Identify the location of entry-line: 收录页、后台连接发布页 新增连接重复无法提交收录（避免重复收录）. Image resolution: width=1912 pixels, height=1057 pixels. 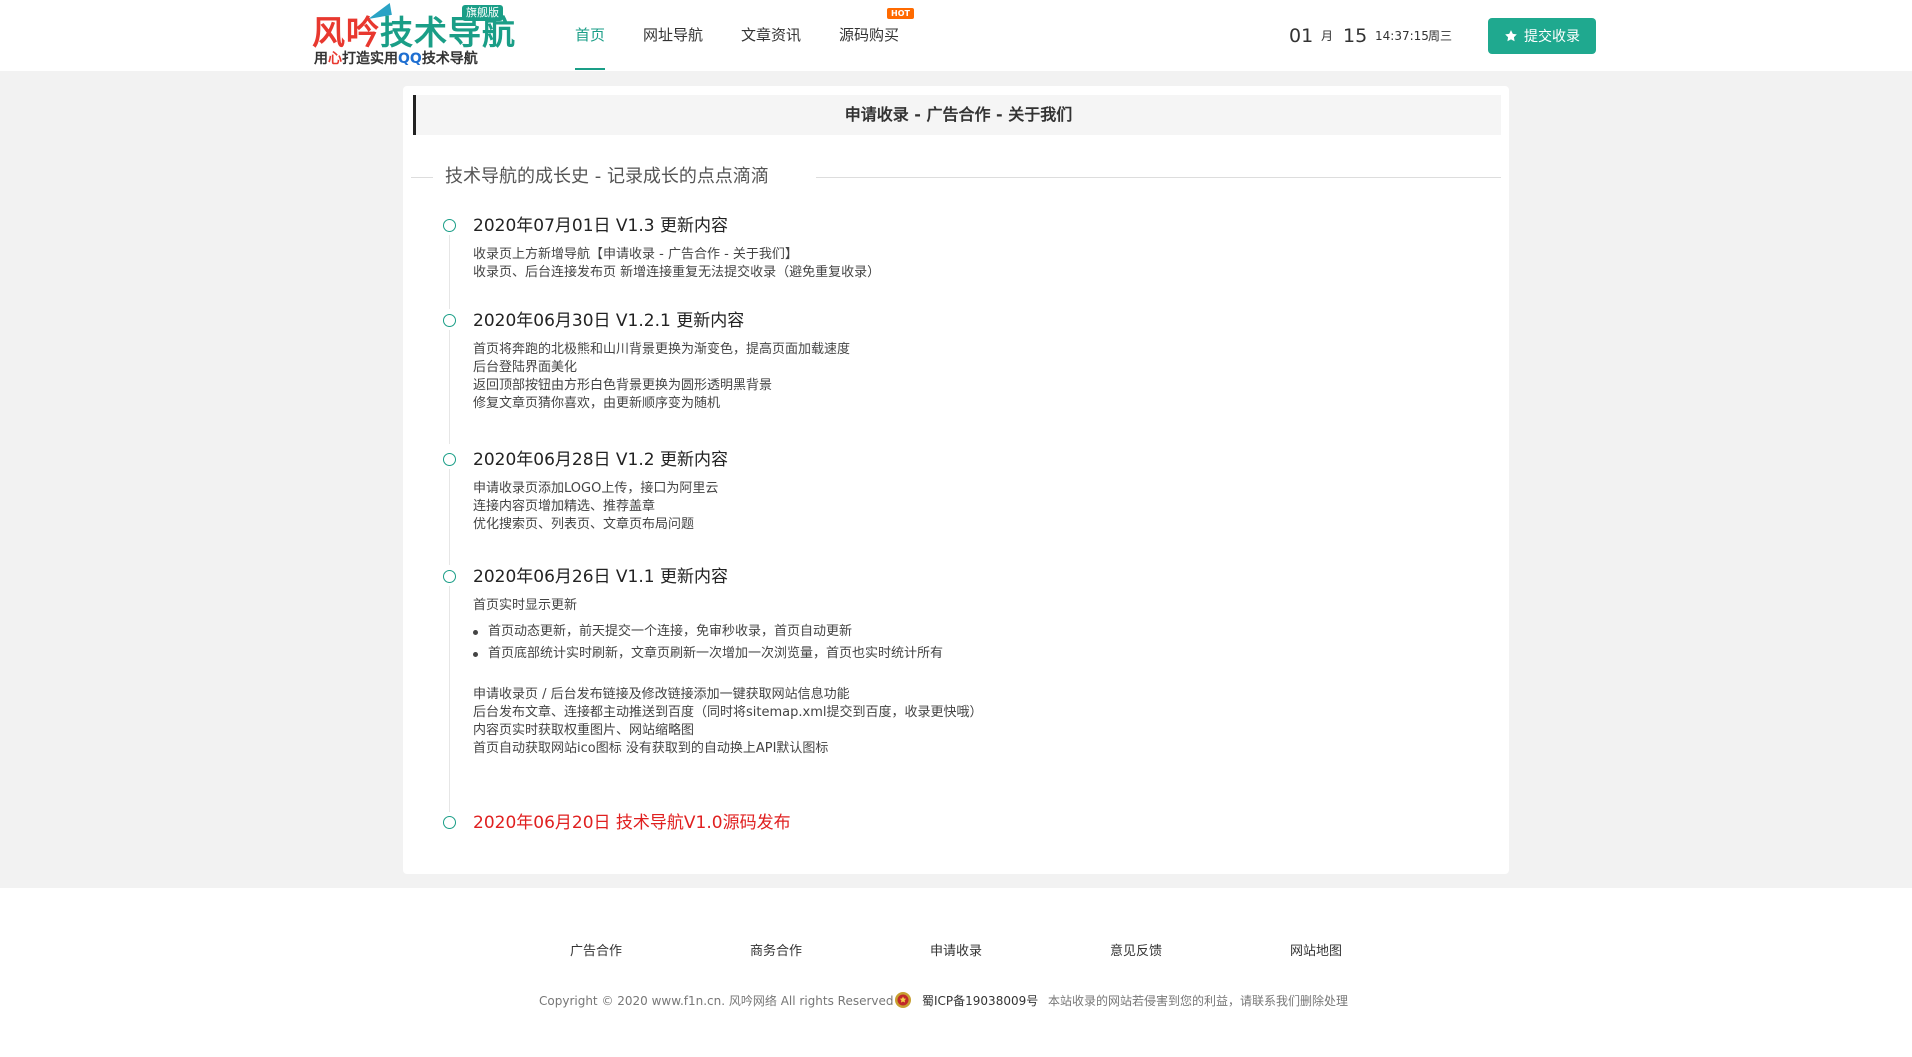
(677, 272).